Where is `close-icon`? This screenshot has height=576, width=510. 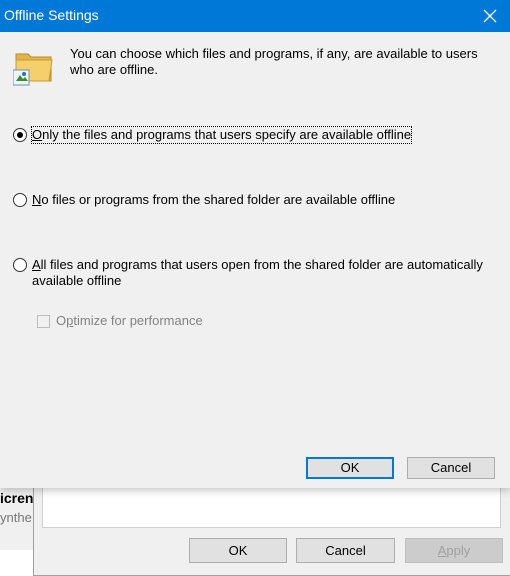 close-icon is located at coordinates (490, 16).